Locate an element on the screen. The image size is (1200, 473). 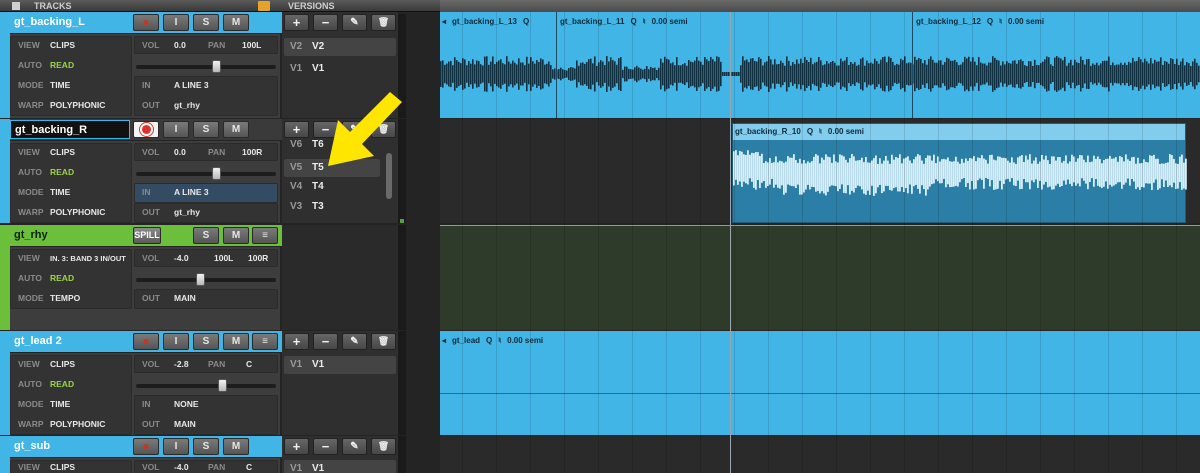
pan-value: 100R is located at coordinates (252, 152).